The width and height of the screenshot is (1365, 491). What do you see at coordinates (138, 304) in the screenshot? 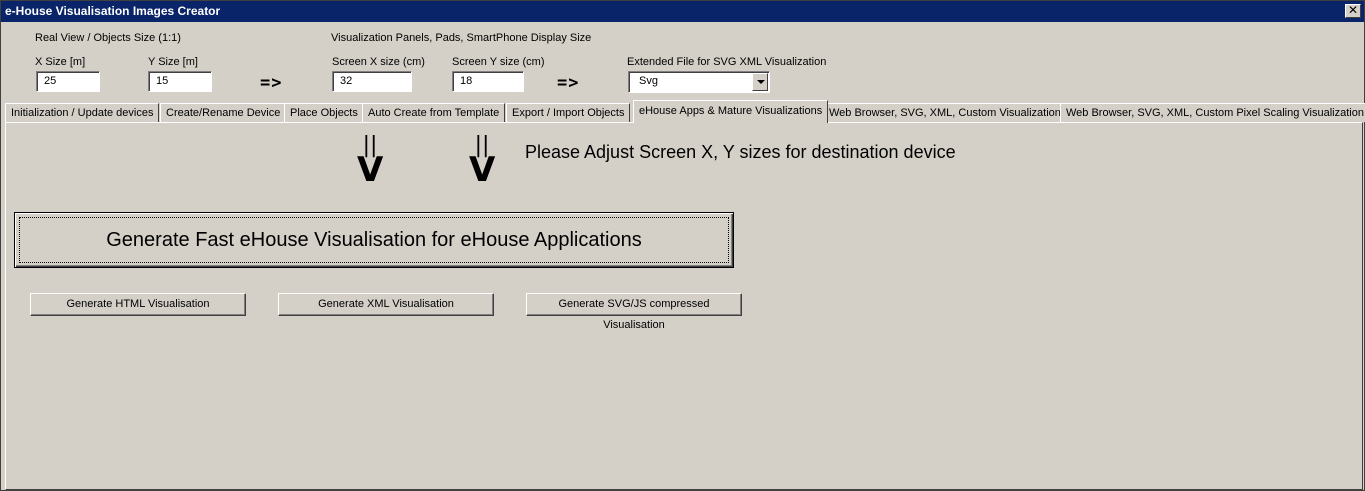
I see `generate-html-button: Generate HTML Visualisation` at bounding box center [138, 304].